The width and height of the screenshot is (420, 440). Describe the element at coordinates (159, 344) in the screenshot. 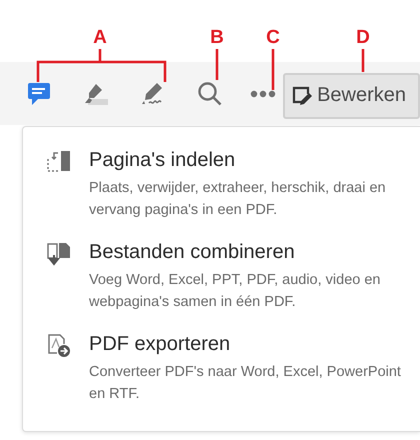

I see `menu-item-title: PDF exporteren` at that location.